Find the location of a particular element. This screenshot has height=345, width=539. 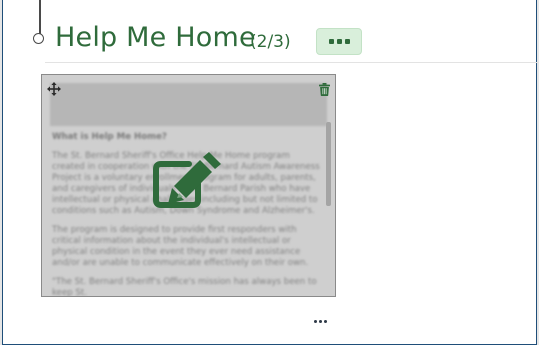

section-divider is located at coordinates (292, 62).